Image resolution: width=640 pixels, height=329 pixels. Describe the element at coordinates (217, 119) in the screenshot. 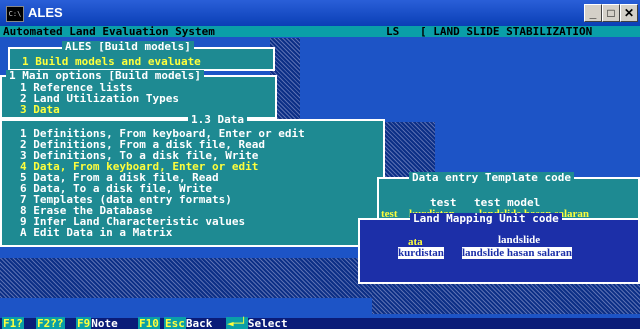

I see `data-menu-title: 1.3 Data` at that location.